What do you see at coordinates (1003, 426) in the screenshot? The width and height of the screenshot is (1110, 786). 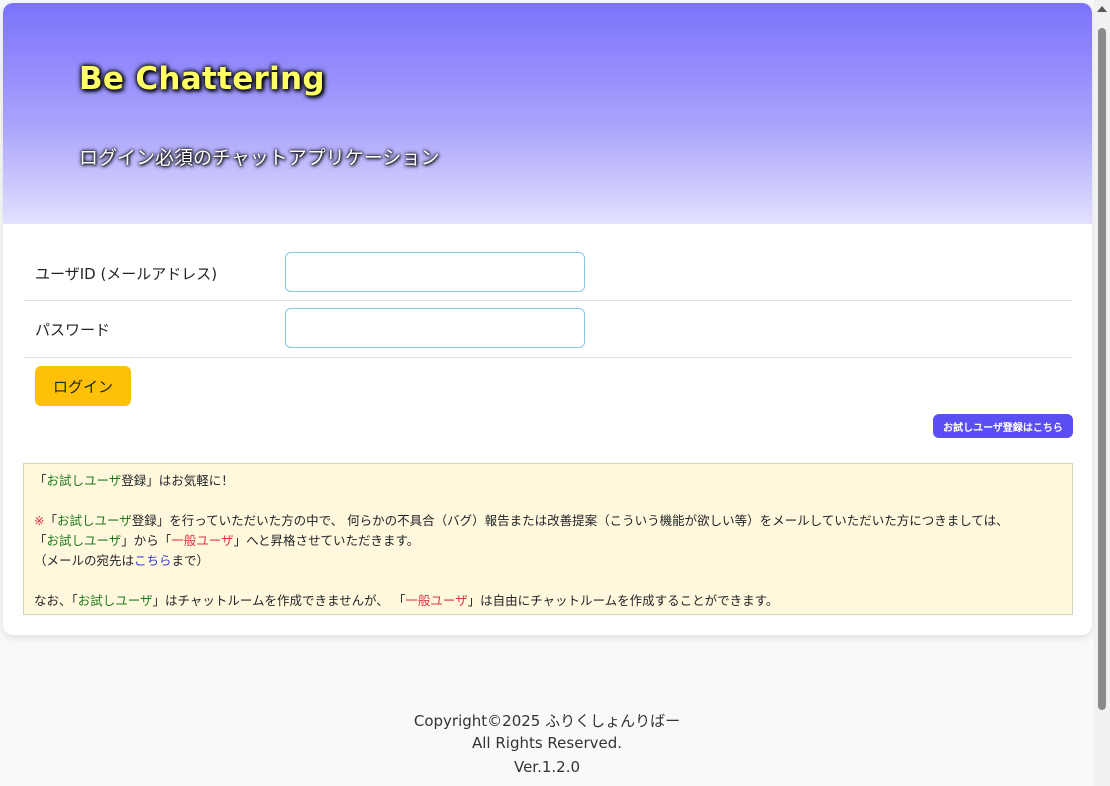 I see `trial-register-button: お試しユーザ登録はこちら` at bounding box center [1003, 426].